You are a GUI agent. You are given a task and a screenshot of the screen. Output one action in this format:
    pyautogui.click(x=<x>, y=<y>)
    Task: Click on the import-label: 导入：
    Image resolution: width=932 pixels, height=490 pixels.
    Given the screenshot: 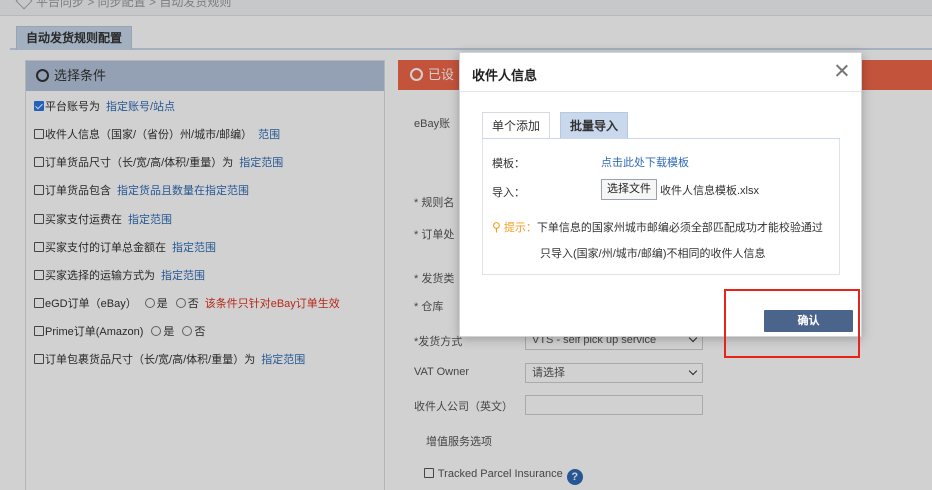 What is the action you would take?
    pyautogui.click(x=508, y=193)
    